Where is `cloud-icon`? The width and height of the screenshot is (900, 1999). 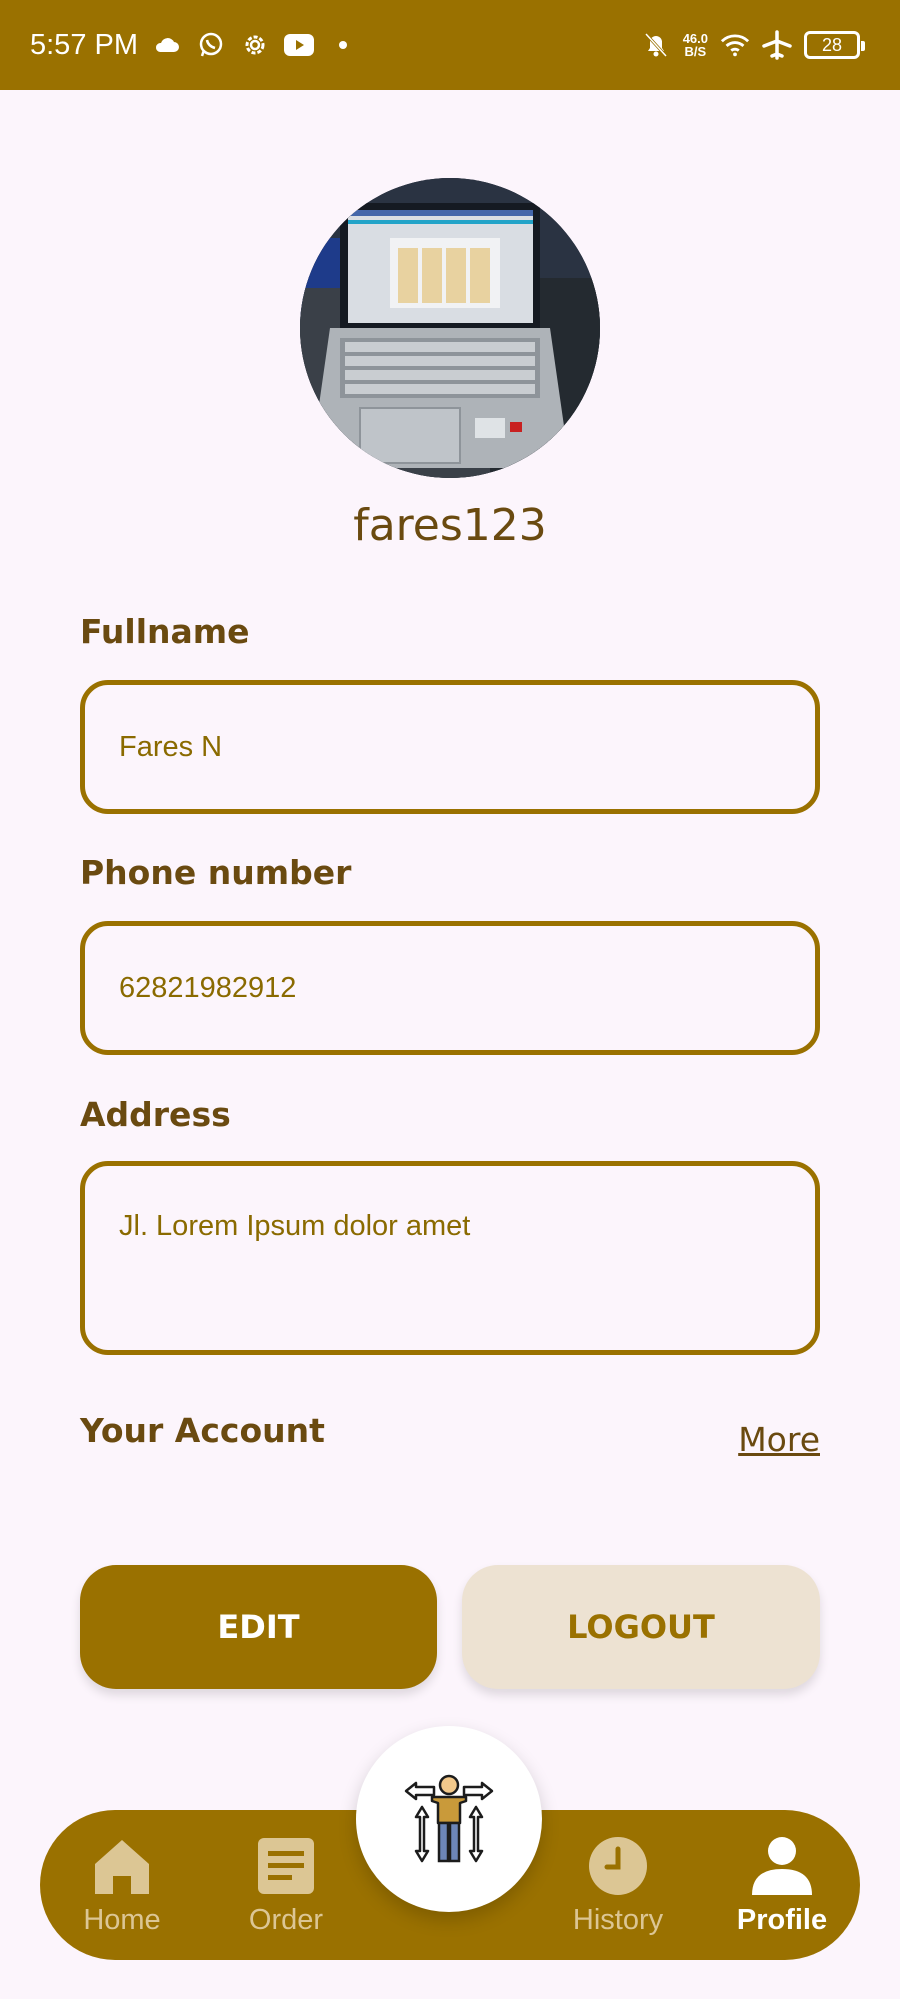 cloud-icon is located at coordinates (167, 45).